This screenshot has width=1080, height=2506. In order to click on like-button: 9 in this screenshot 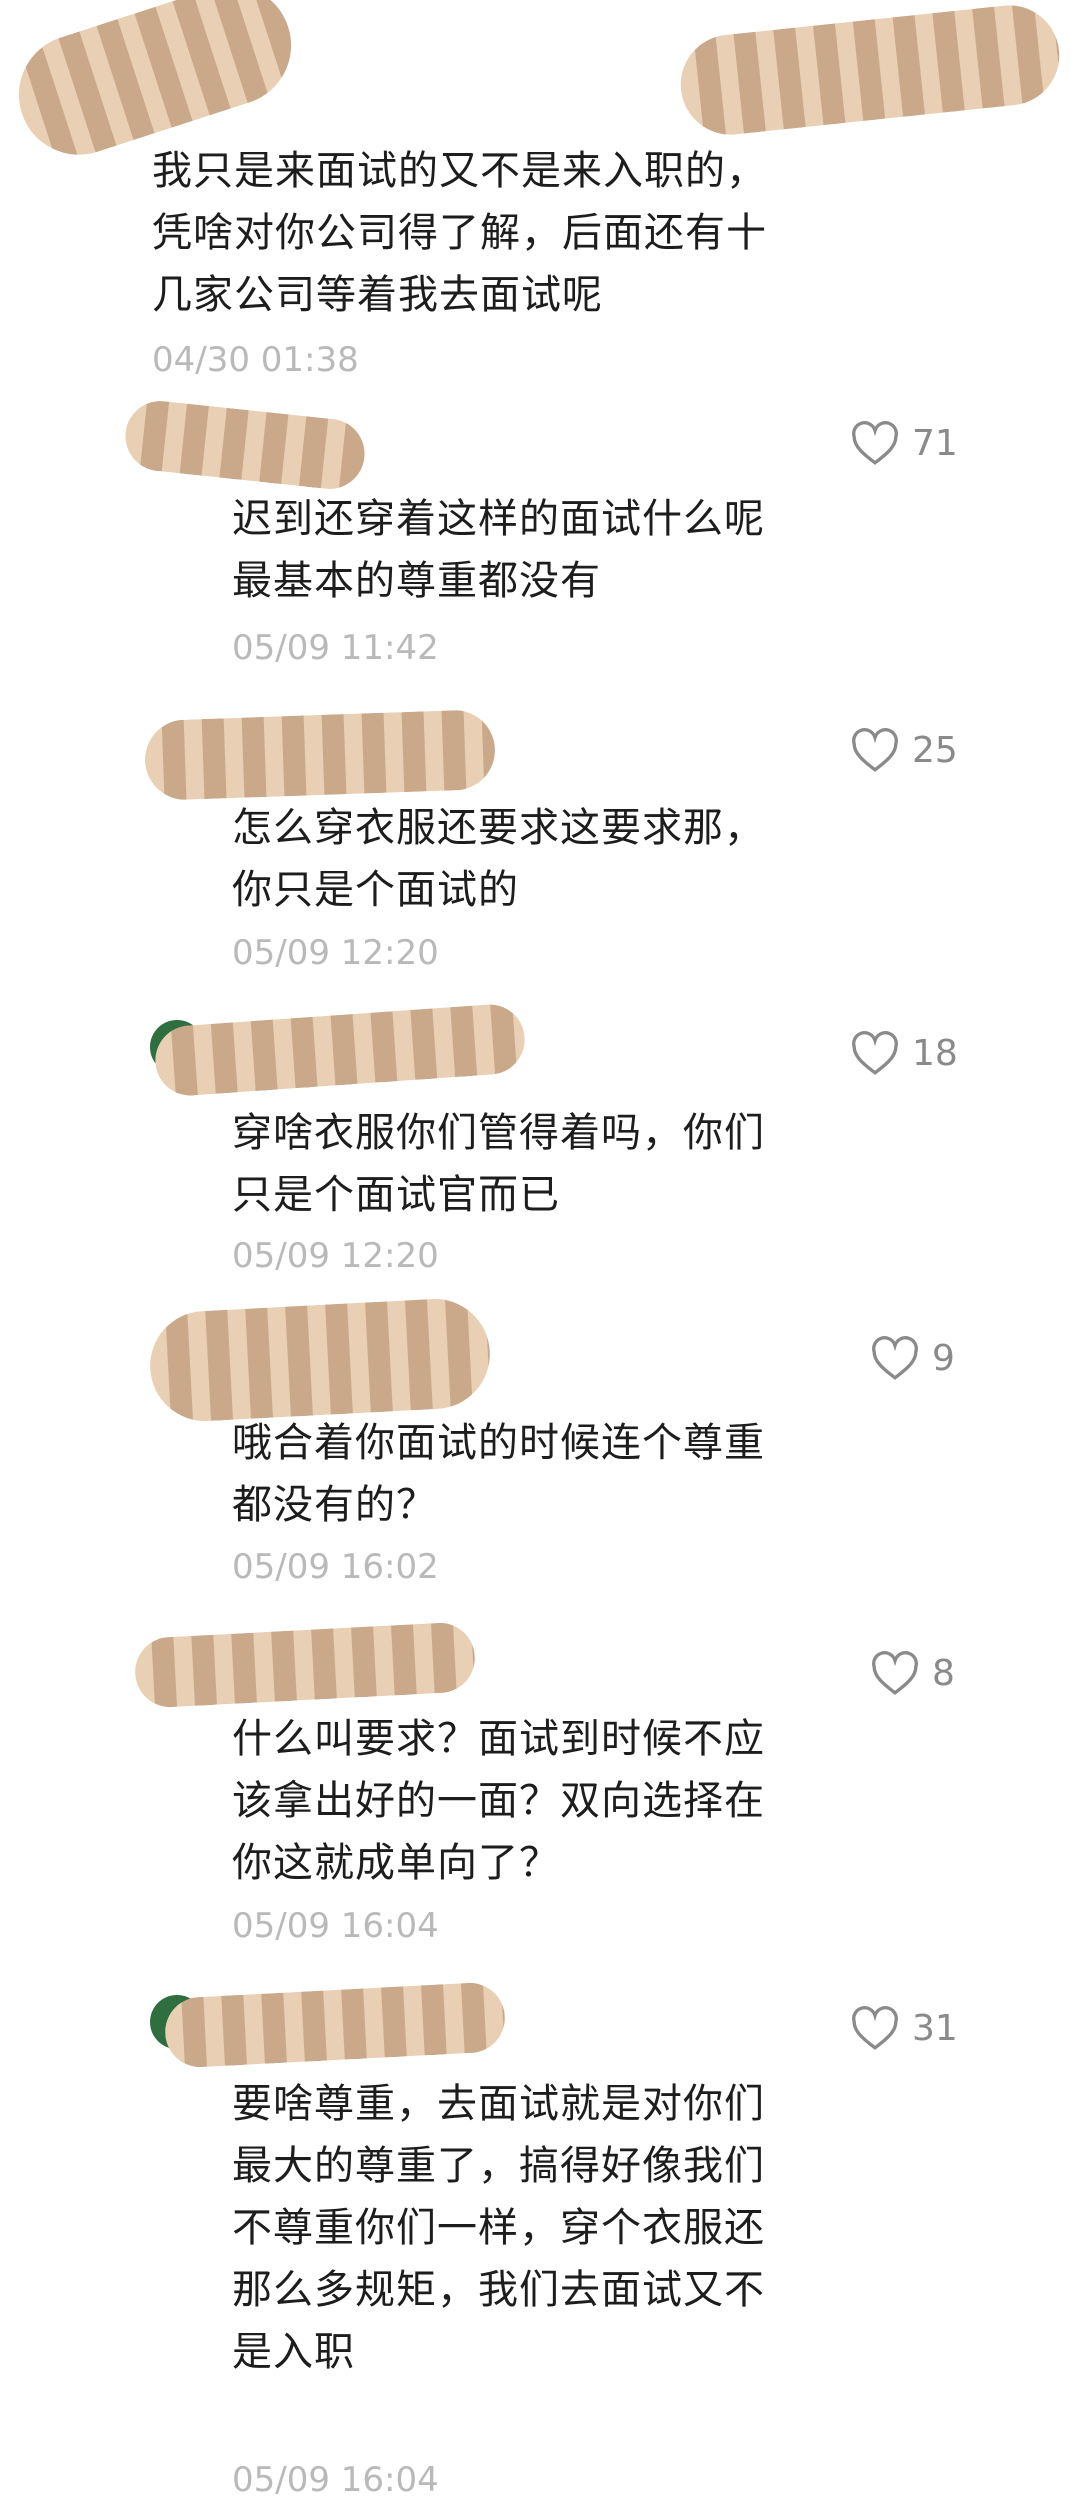, I will do `click(912, 1358)`.